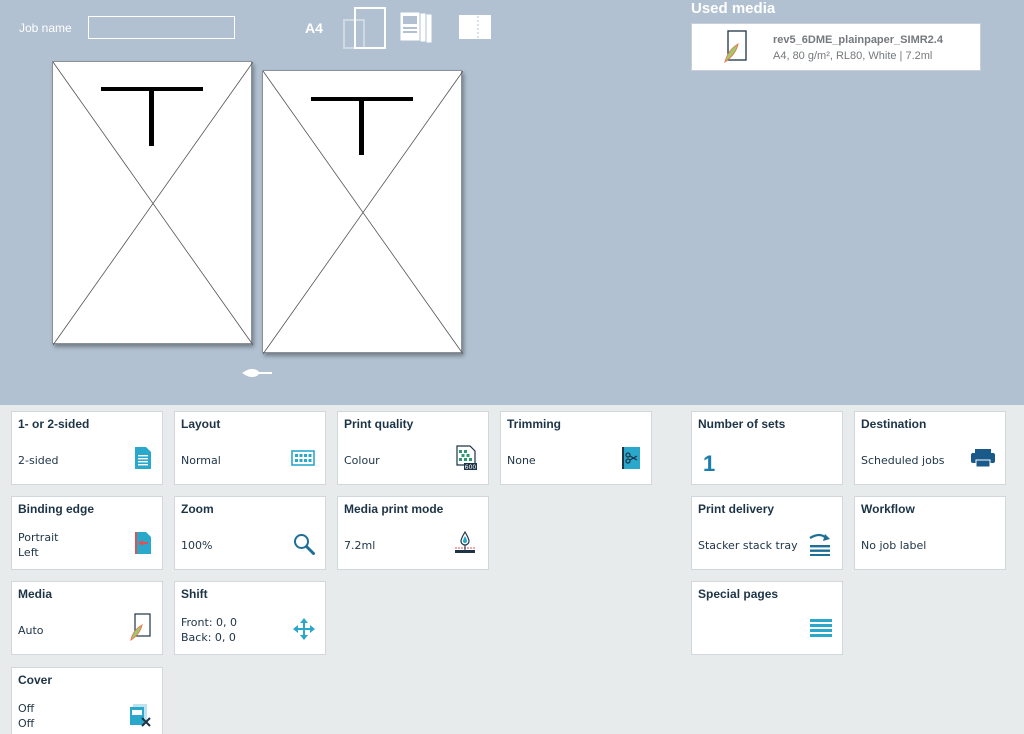 This screenshot has height=734, width=1024. I want to click on cover-icon, so click(140, 715).